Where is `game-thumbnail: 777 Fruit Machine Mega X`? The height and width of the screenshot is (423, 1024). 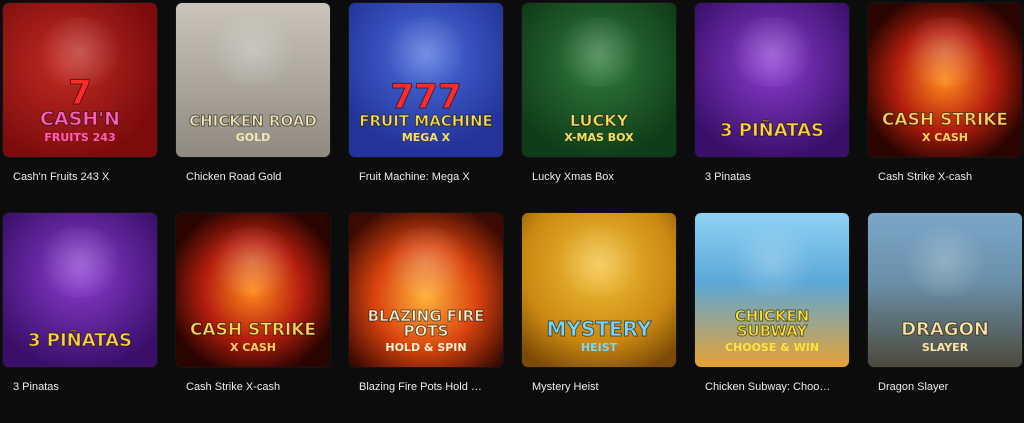
game-thumbnail: 777 Fruit Machine Mega X is located at coordinates (426, 80).